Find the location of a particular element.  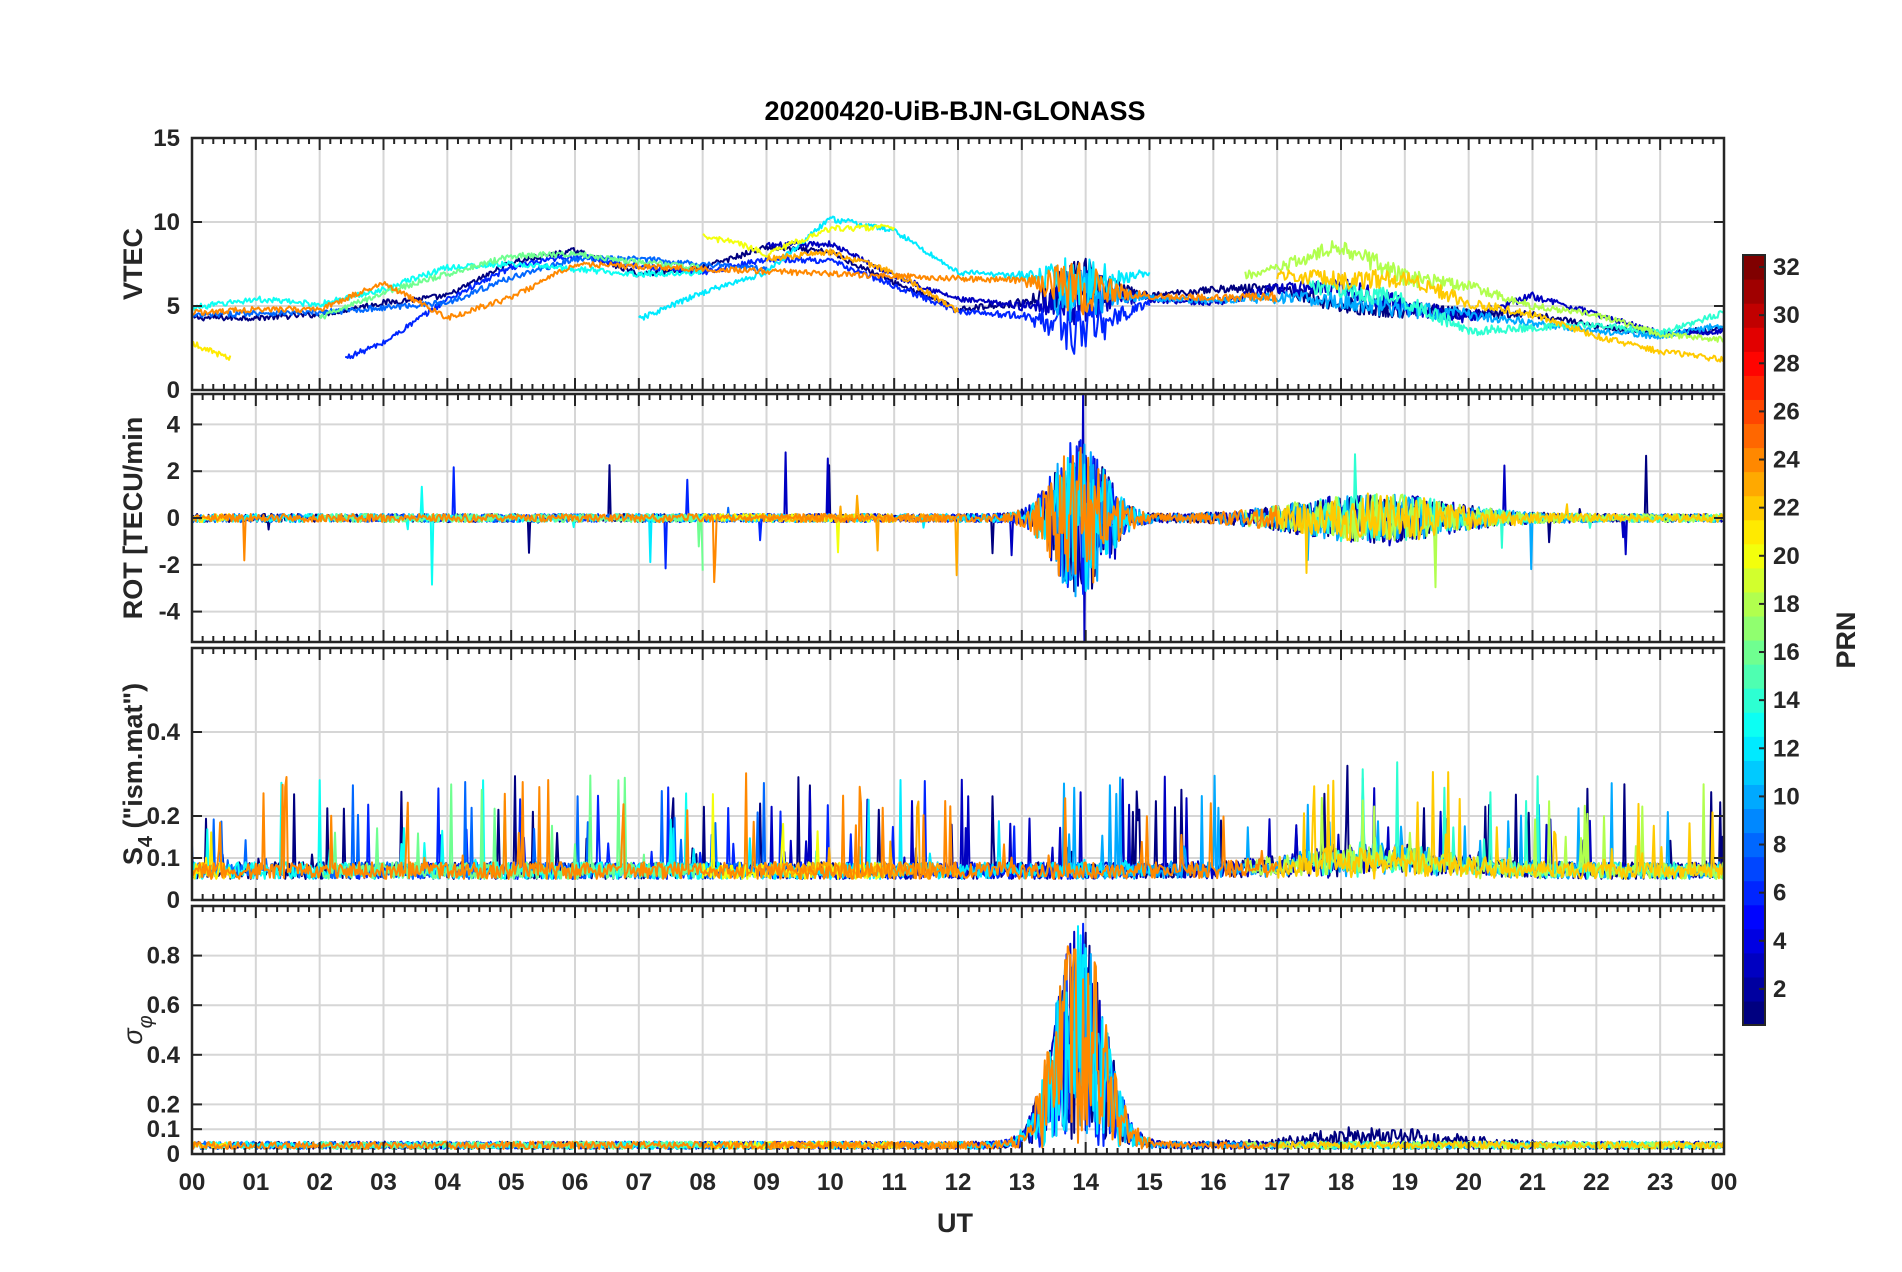

x-tick-label: 13 is located at coordinates (1021, 1182).